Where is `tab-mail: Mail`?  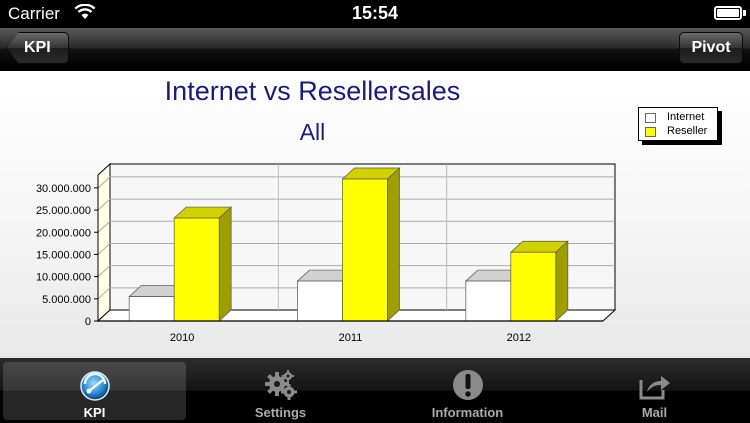 tab-mail: Mail is located at coordinates (654, 391).